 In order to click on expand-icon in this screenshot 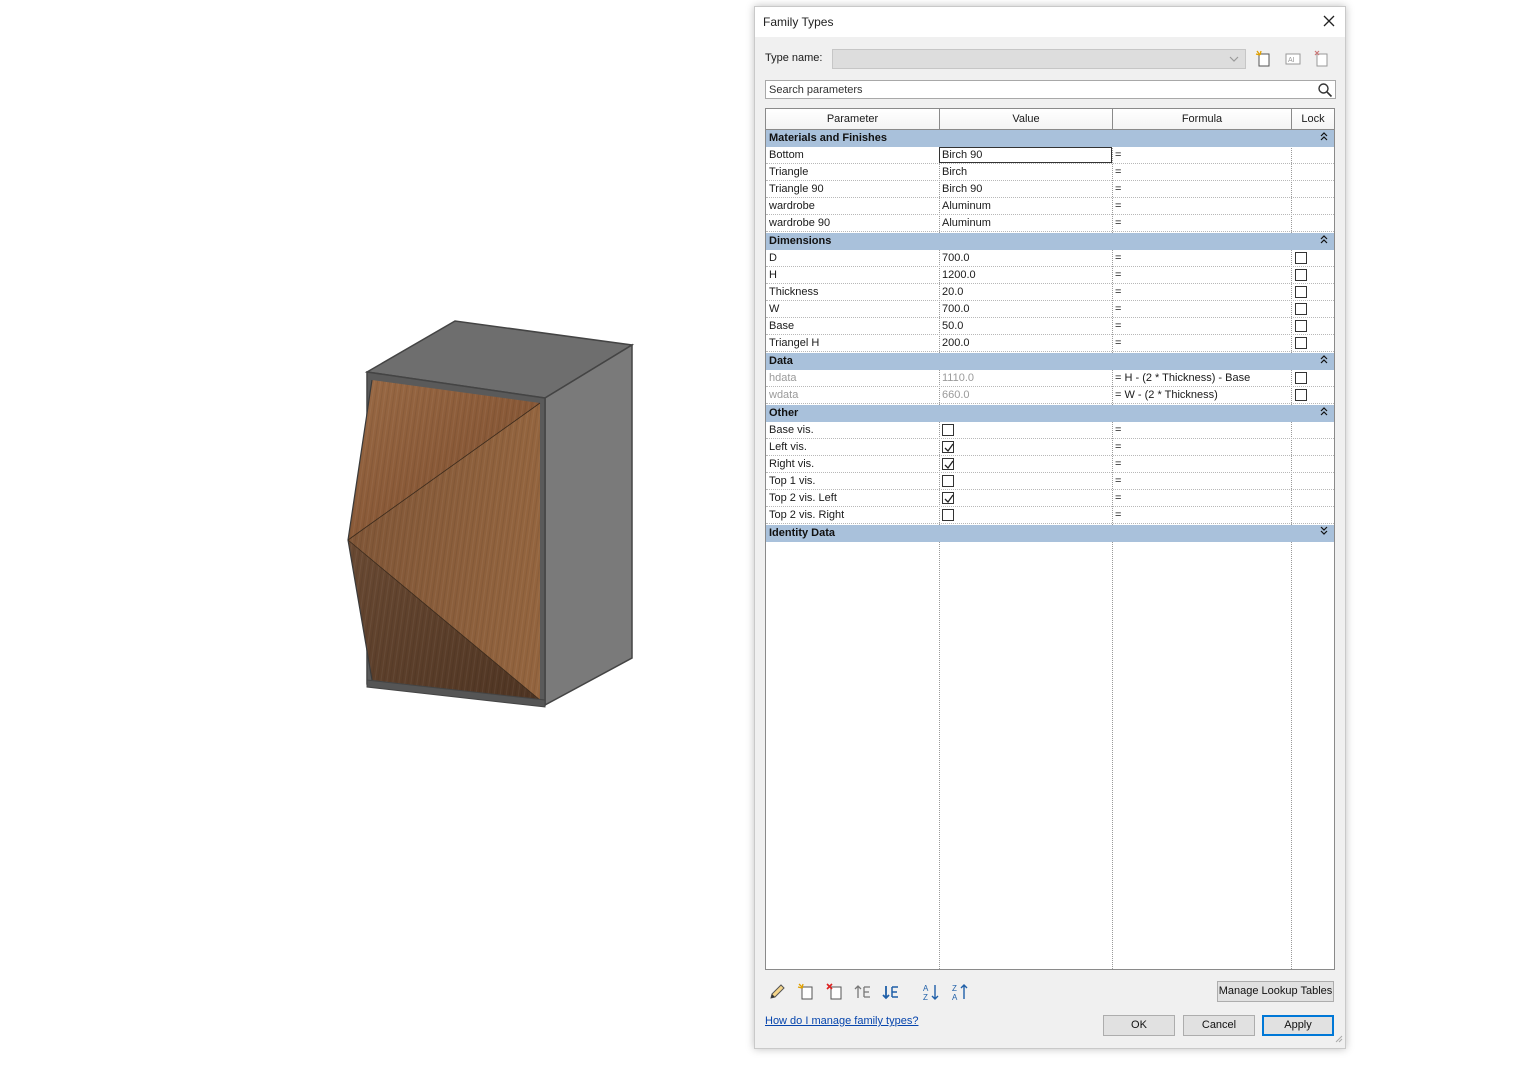, I will do `click(1324, 534)`.